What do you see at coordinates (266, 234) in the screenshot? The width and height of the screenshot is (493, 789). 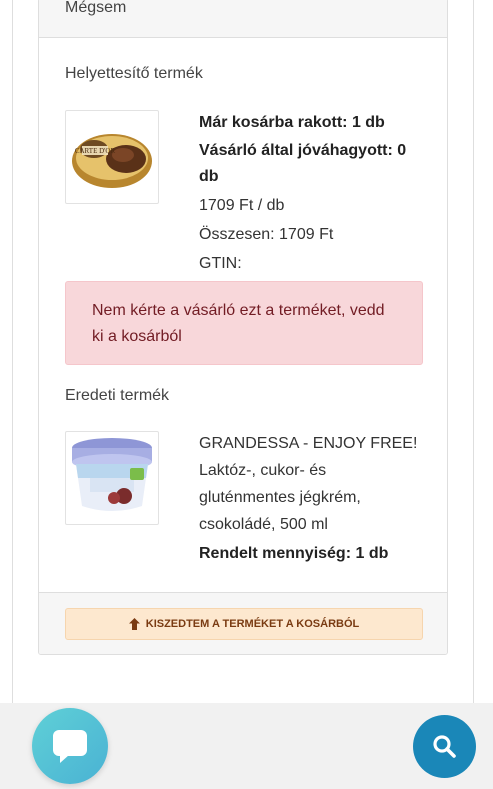 I see `total-price: Összesen: 1709 Ft` at bounding box center [266, 234].